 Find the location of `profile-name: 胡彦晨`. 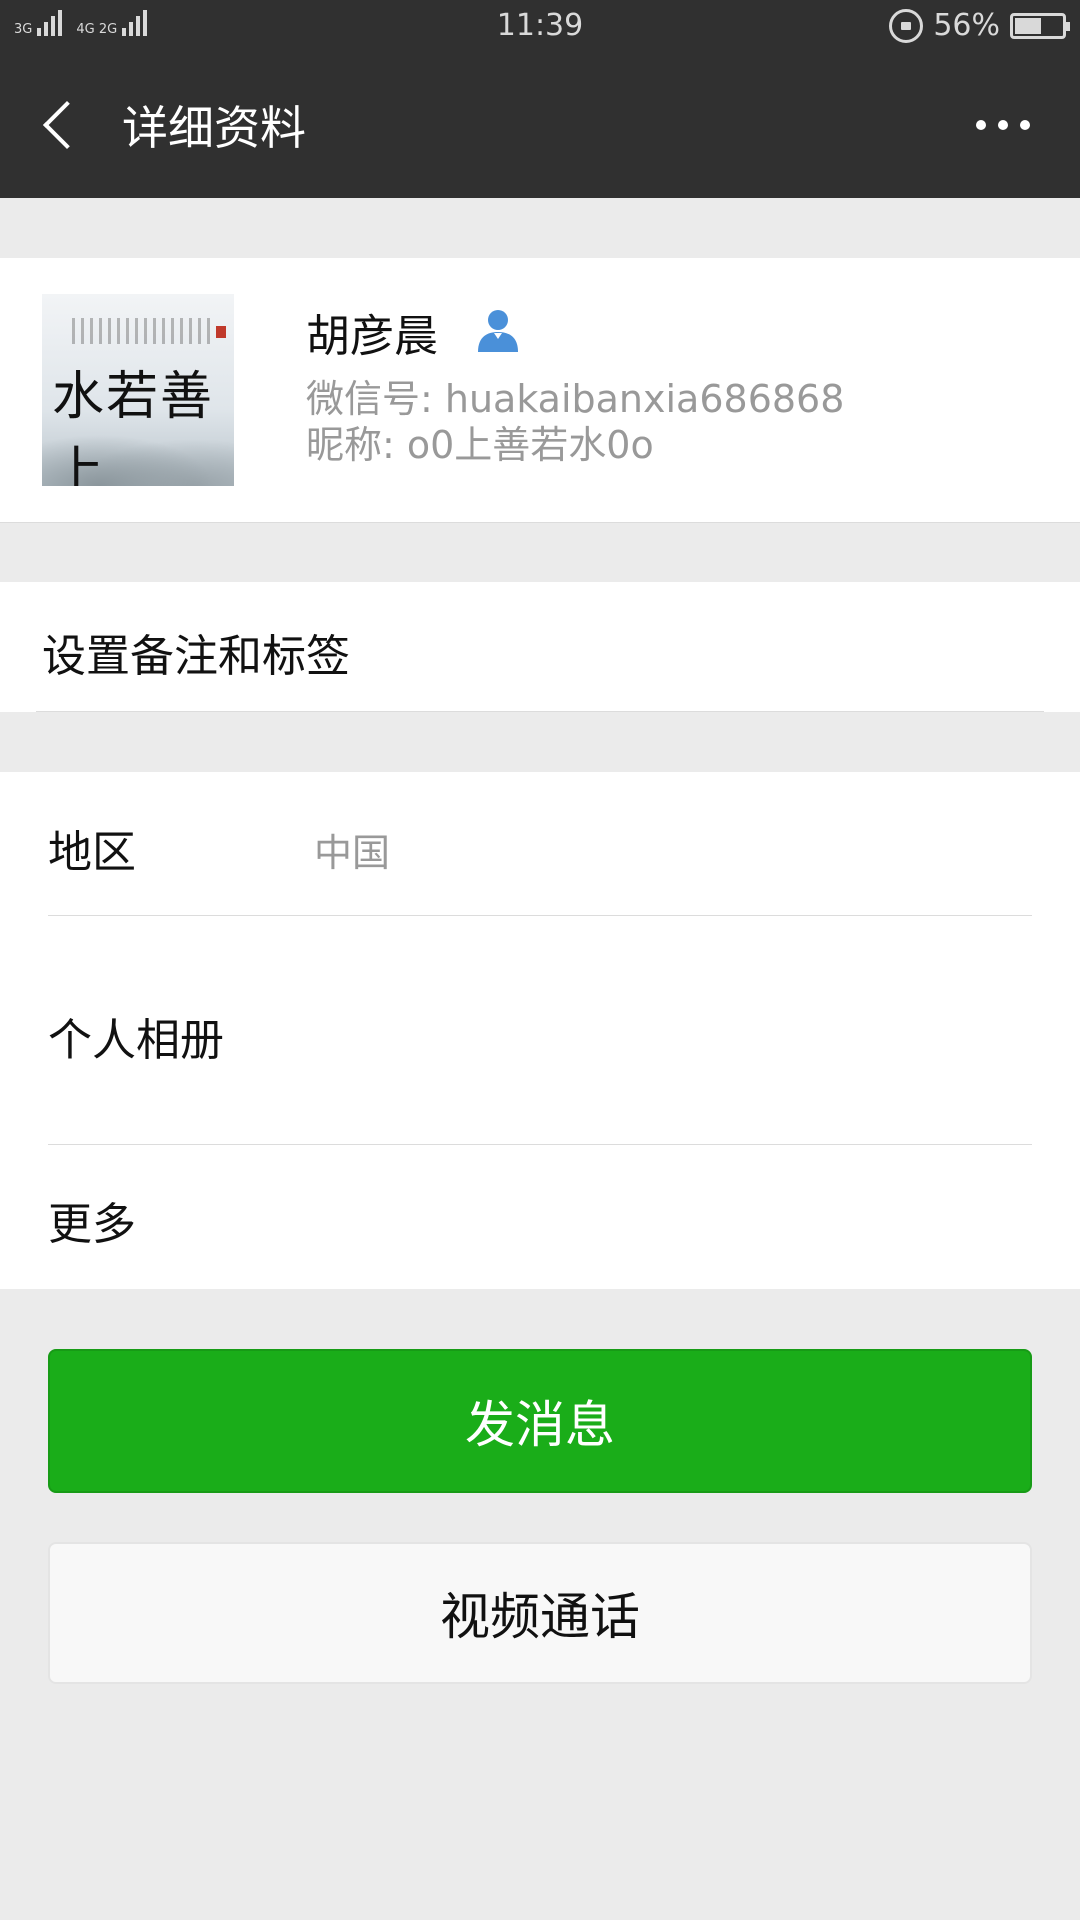

profile-name: 胡彦晨 is located at coordinates (372, 336).